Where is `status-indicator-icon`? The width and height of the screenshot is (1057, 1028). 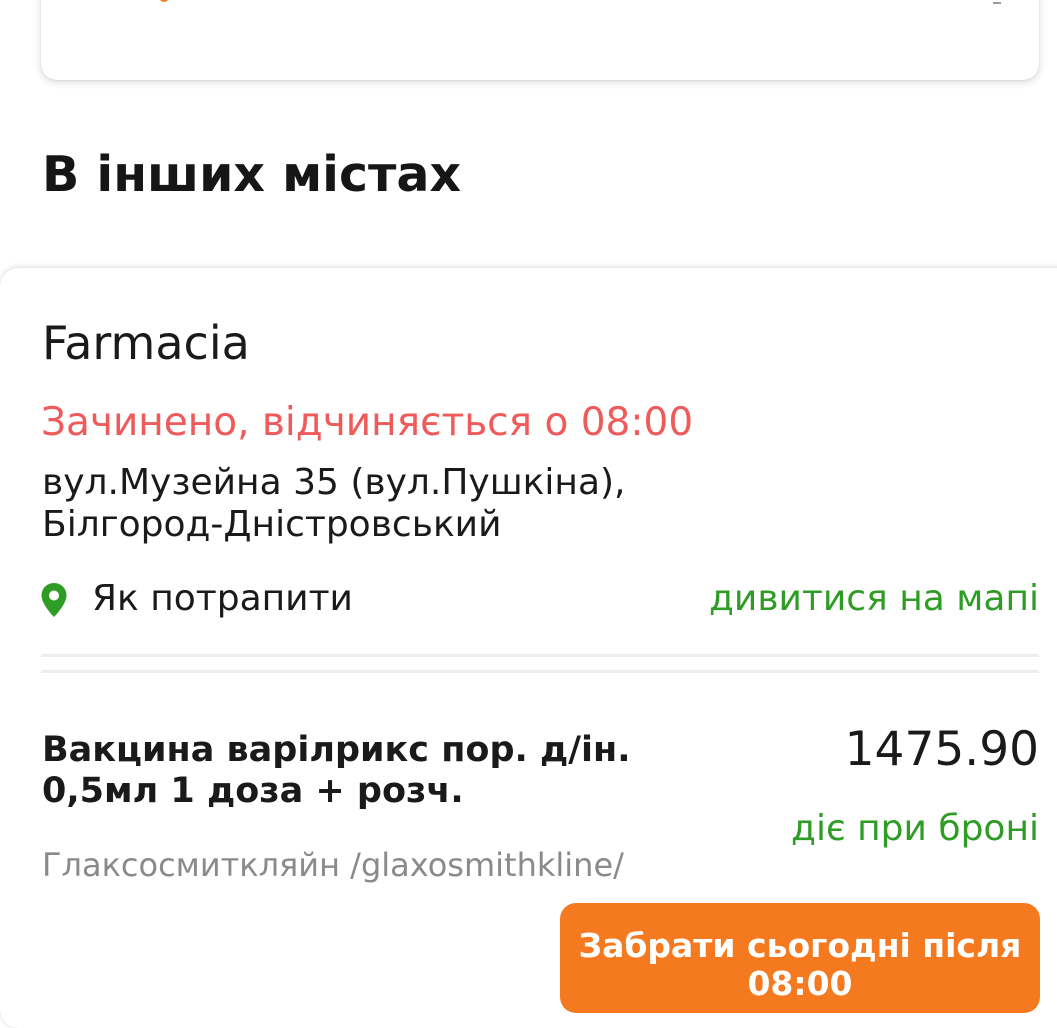
status-indicator-icon is located at coordinates (164, 1).